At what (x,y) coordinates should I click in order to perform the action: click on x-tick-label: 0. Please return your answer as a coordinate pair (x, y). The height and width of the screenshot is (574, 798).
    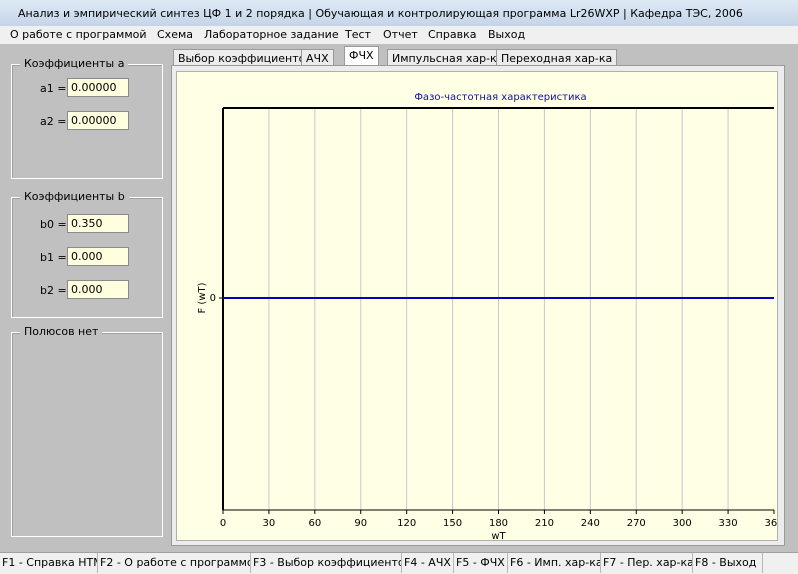
    Looking at the image, I should click on (223, 523).